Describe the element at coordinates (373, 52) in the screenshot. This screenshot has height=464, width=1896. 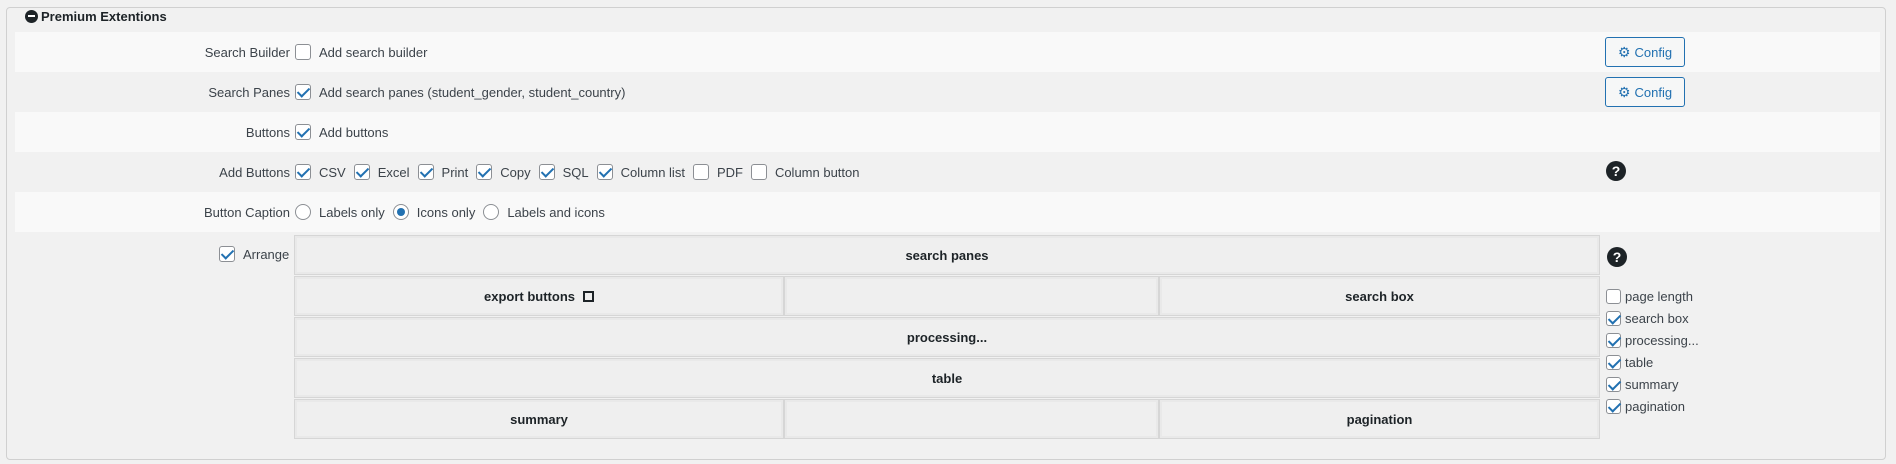
I see `search-builder-option: Add search builder` at that location.